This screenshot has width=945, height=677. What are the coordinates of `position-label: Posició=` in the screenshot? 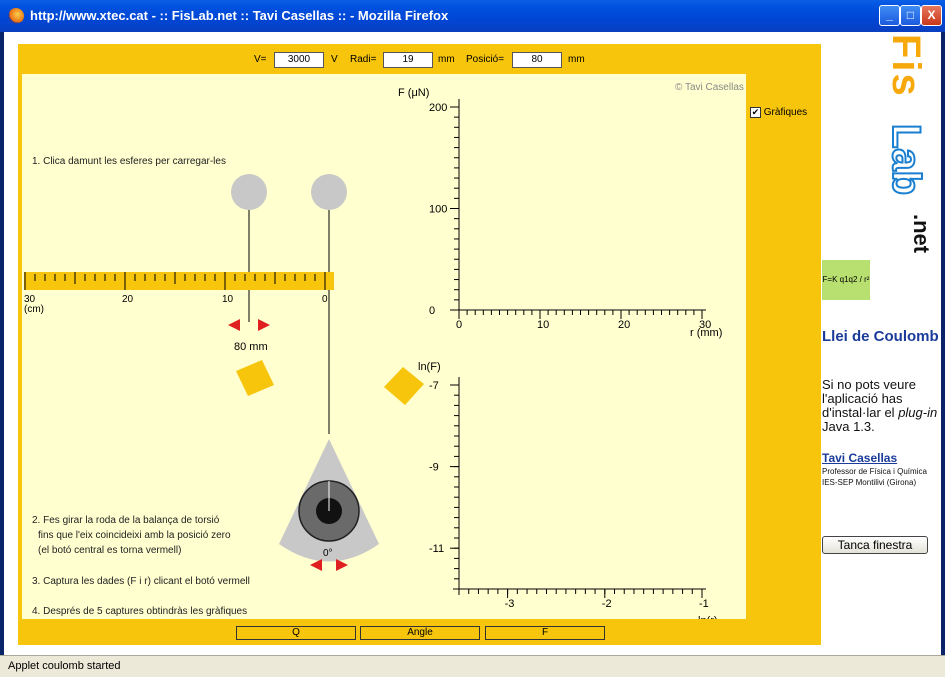 It's located at (485, 59).